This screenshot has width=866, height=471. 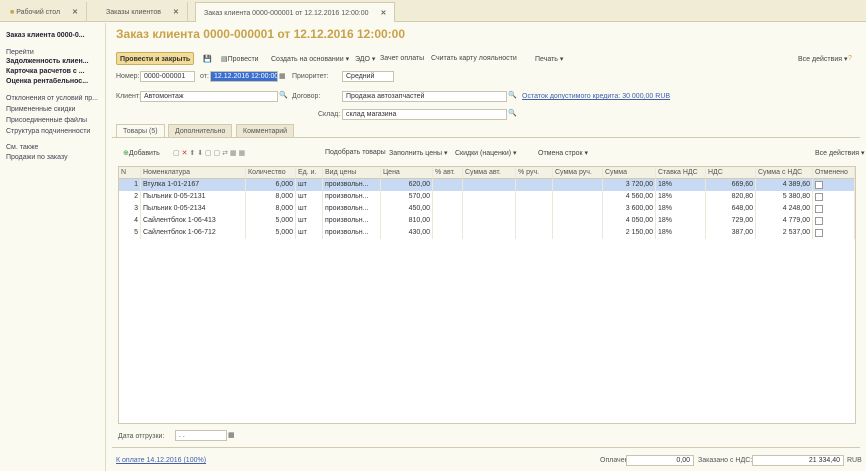 I want to click on column-header: Вид цены, so click(x=352, y=173).